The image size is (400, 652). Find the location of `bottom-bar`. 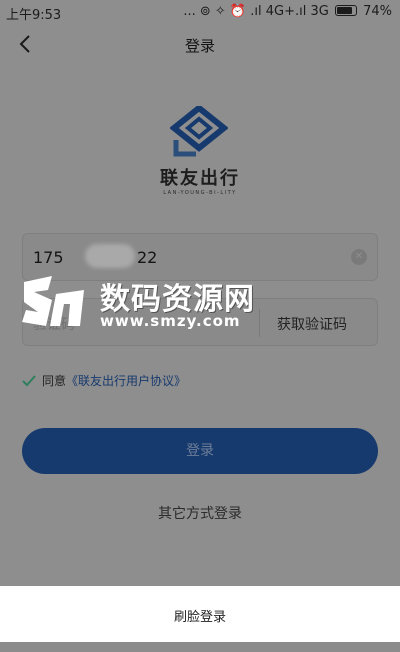

bottom-bar is located at coordinates (200, 647).